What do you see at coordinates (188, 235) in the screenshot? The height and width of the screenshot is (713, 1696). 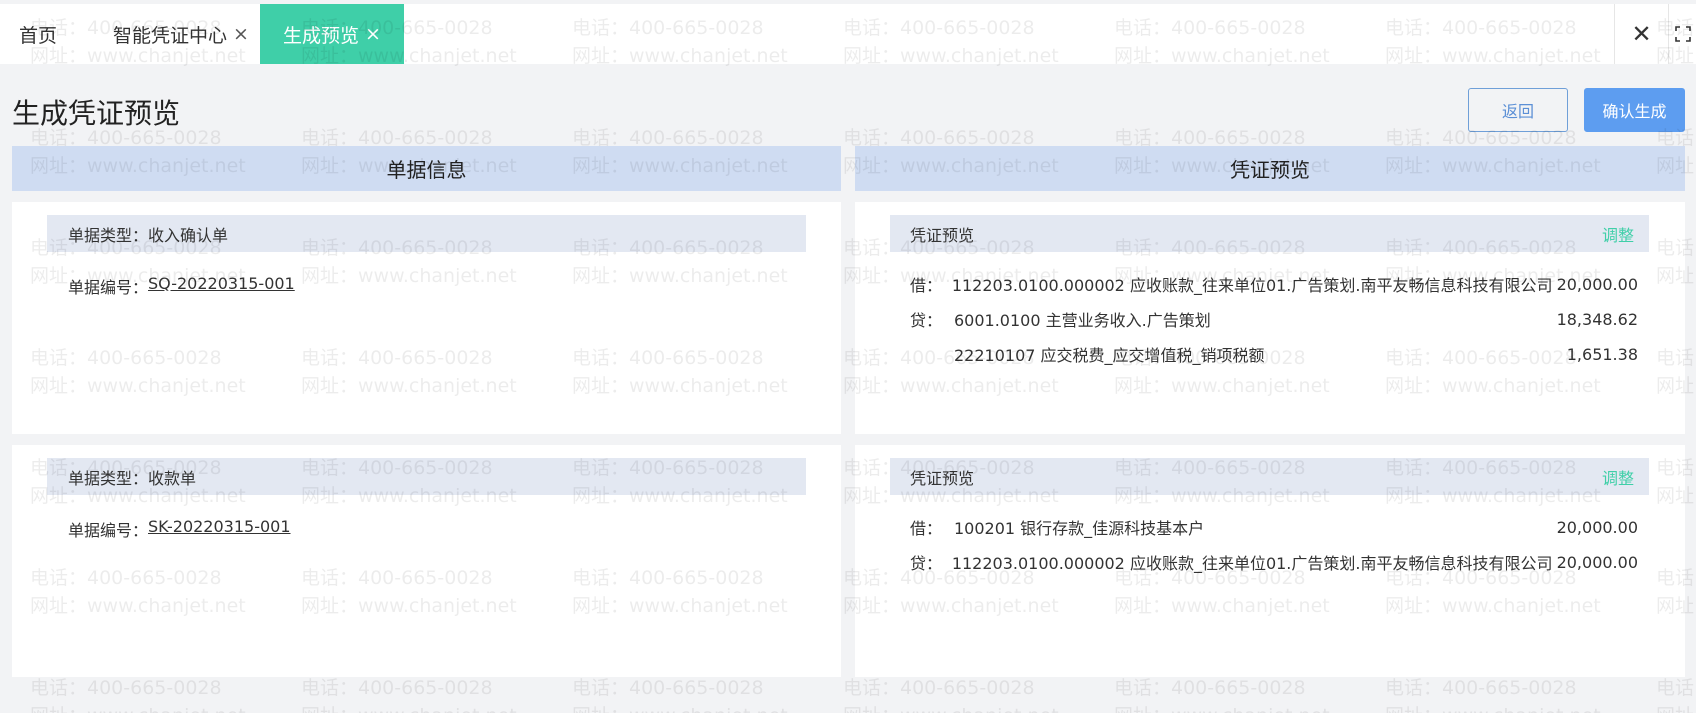 I see `document-type-value: 收入确认单` at bounding box center [188, 235].